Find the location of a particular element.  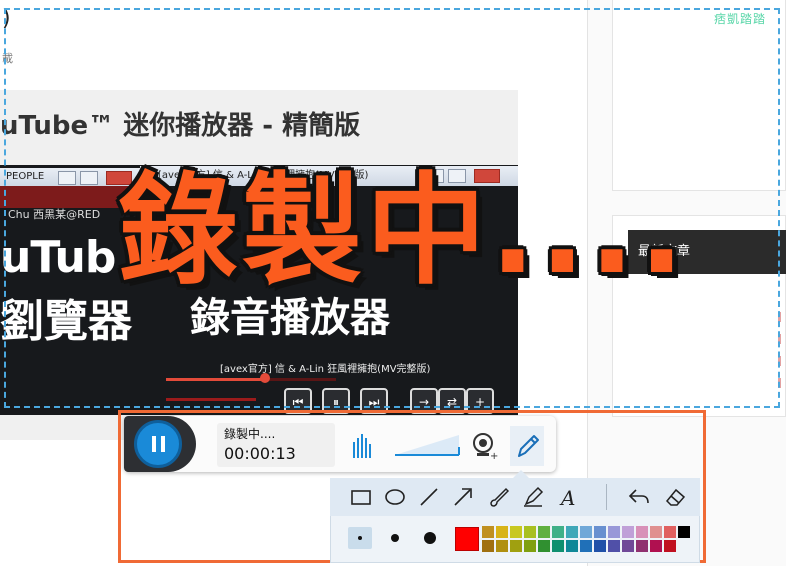

brush-size-large-button is located at coordinates (430, 538).